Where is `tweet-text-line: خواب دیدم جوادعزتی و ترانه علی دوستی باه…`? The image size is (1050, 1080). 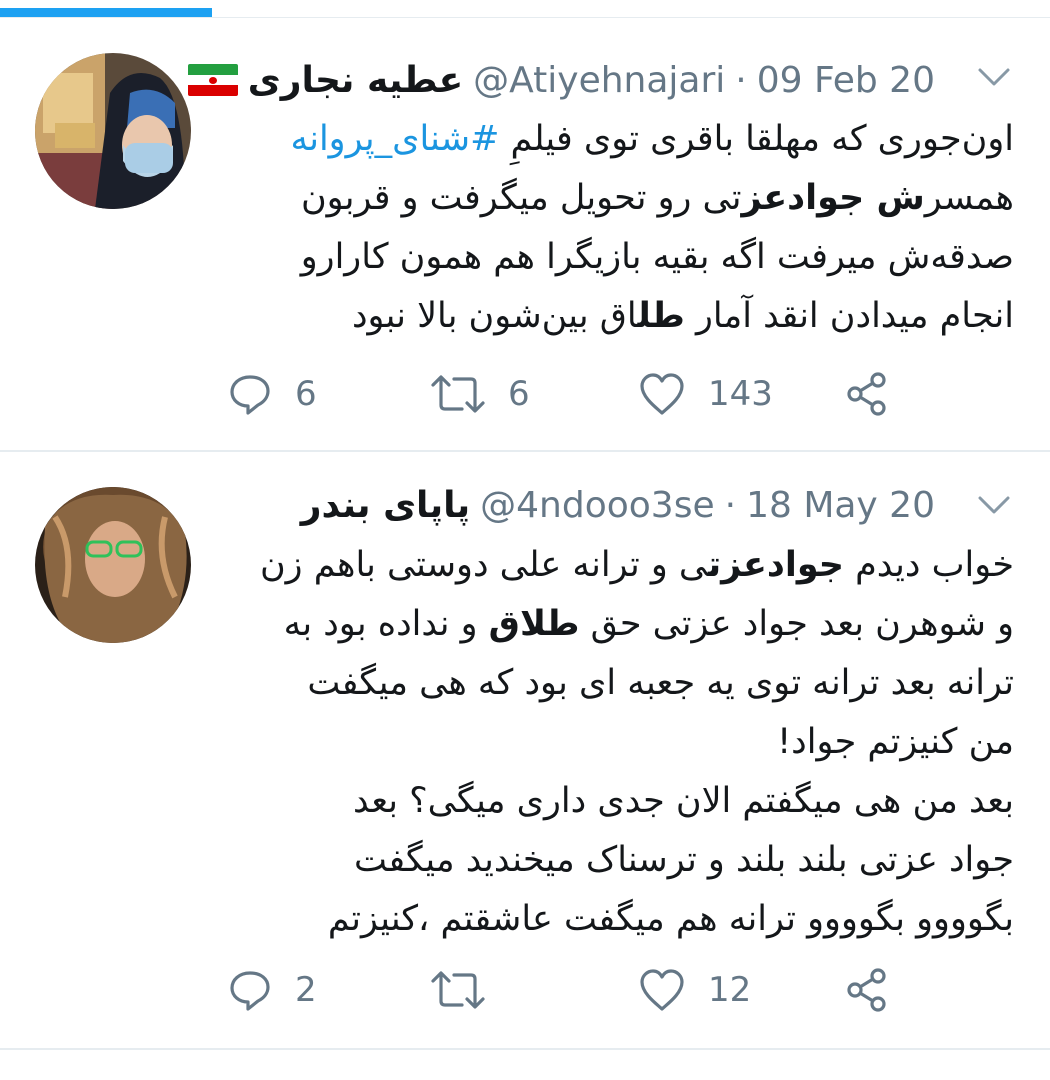
tweet-text-line: خواب دیدم جوادعزتی و ترانه علی دوستی باه… is located at coordinates (614, 565).